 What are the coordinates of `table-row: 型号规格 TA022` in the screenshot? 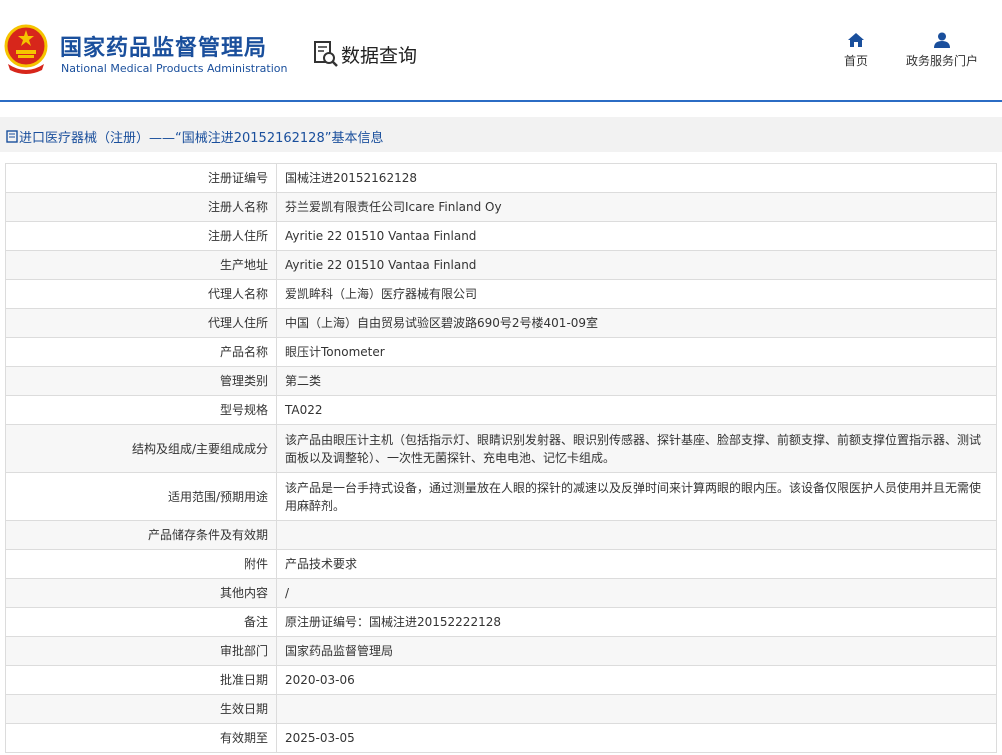 It's located at (501, 410).